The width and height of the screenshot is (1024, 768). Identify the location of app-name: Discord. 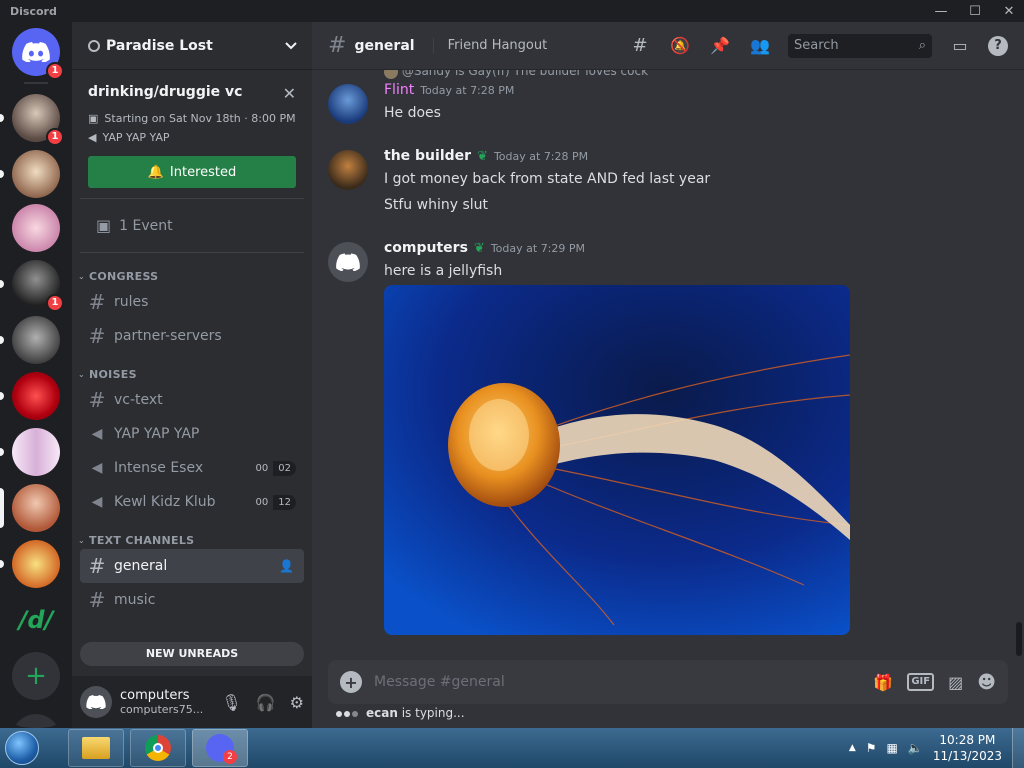
(33, 11).